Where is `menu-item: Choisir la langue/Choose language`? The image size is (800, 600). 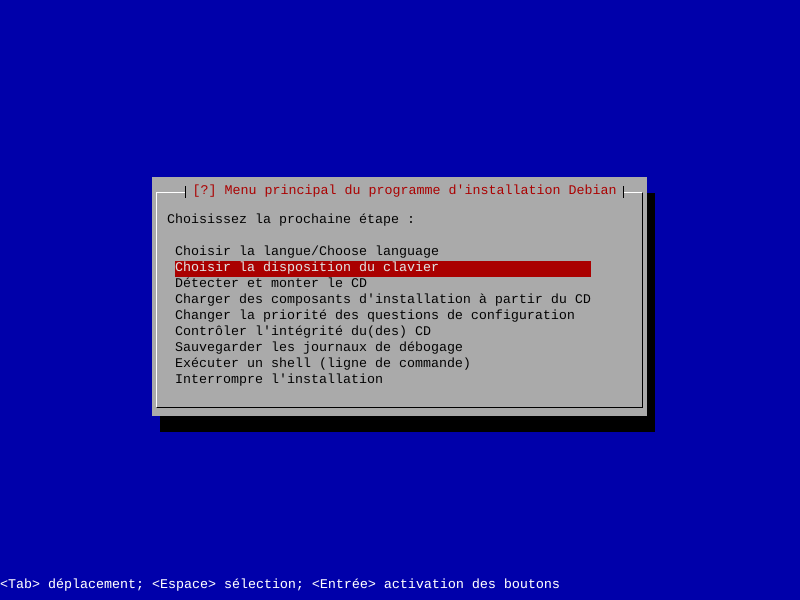 menu-item: Choisir la langue/Choose language is located at coordinates (383, 253).